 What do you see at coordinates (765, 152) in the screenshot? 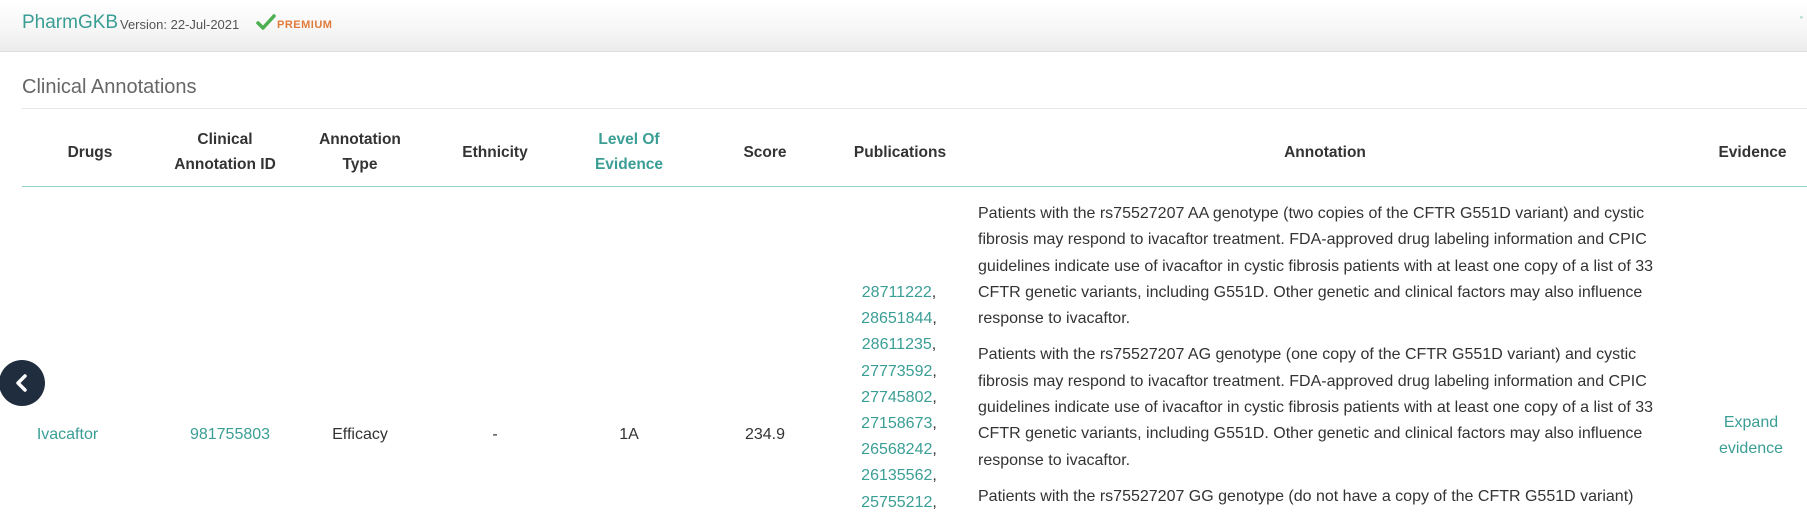
I see `column-header-score: Score` at bounding box center [765, 152].